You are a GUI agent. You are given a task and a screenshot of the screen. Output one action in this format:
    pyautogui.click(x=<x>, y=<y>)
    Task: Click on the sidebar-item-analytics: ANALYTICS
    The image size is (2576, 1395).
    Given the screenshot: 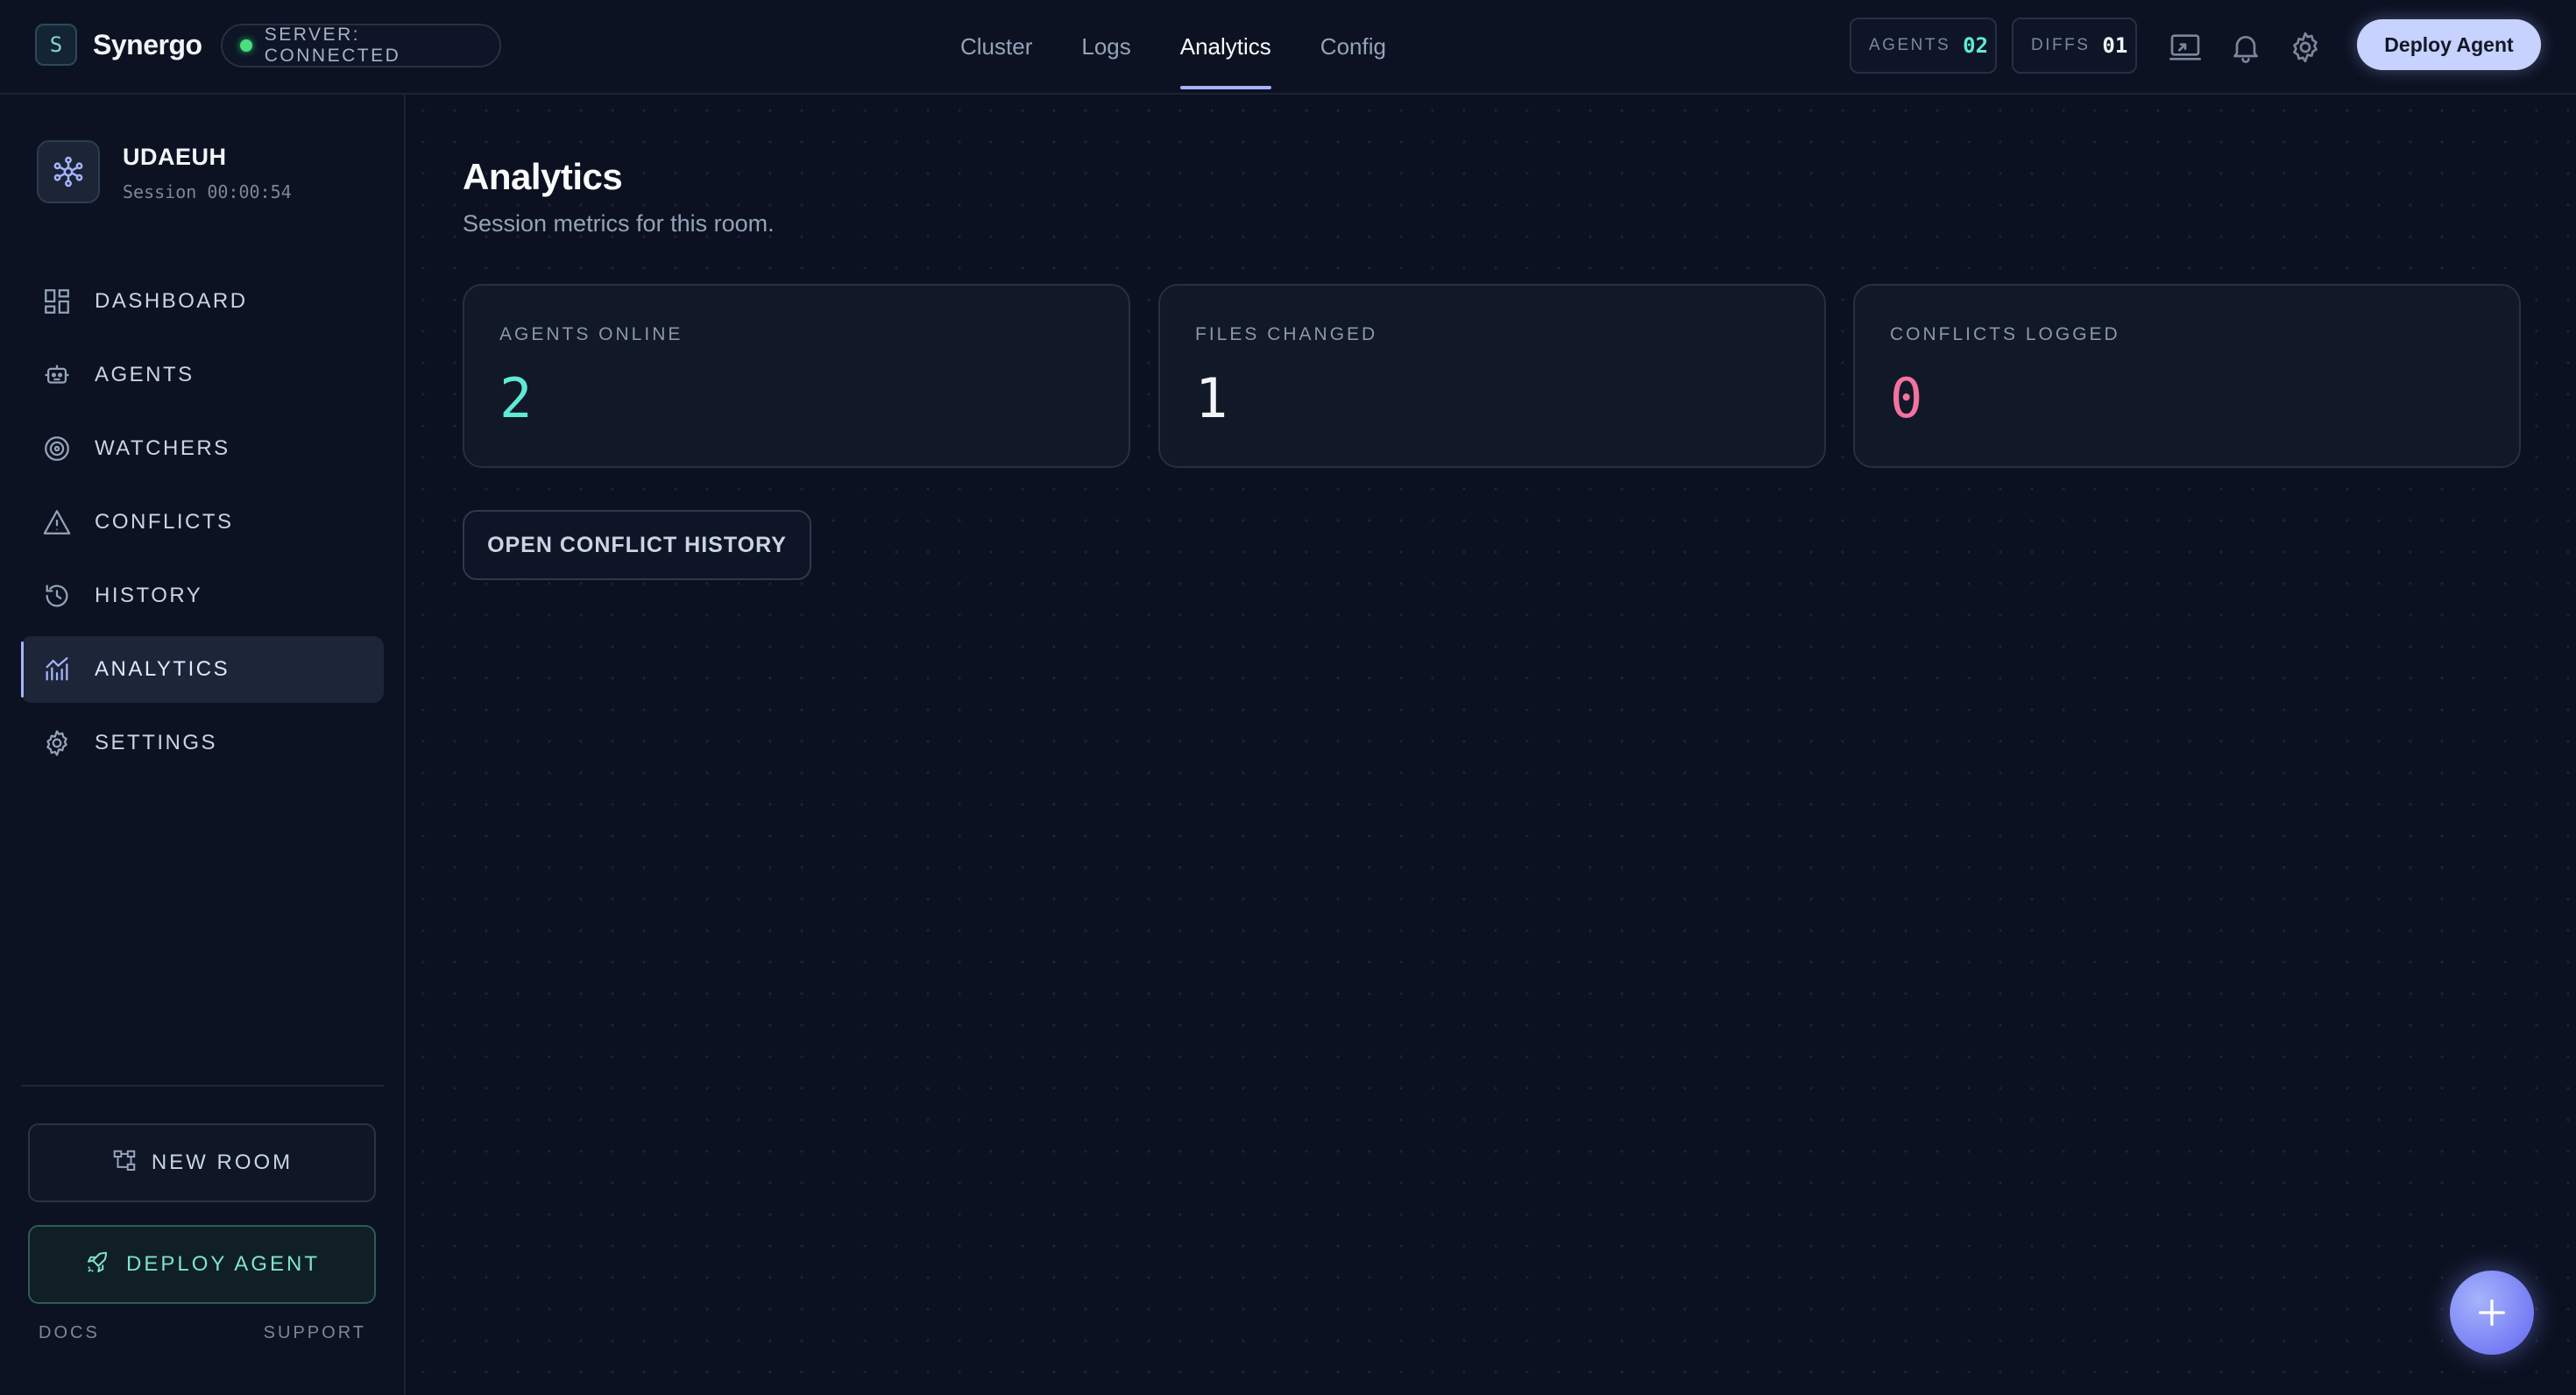 What is the action you would take?
    pyautogui.click(x=202, y=669)
    